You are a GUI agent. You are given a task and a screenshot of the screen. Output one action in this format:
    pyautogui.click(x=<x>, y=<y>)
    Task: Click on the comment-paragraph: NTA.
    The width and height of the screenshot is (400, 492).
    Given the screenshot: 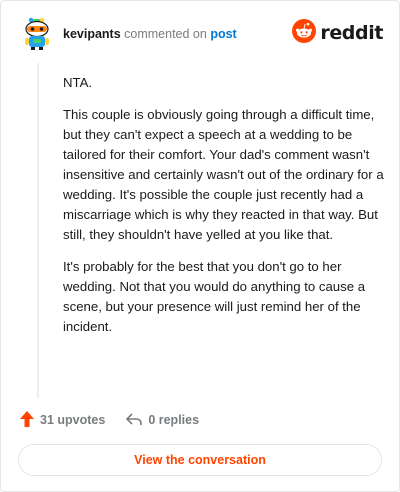 What is the action you would take?
    pyautogui.click(x=78, y=82)
    